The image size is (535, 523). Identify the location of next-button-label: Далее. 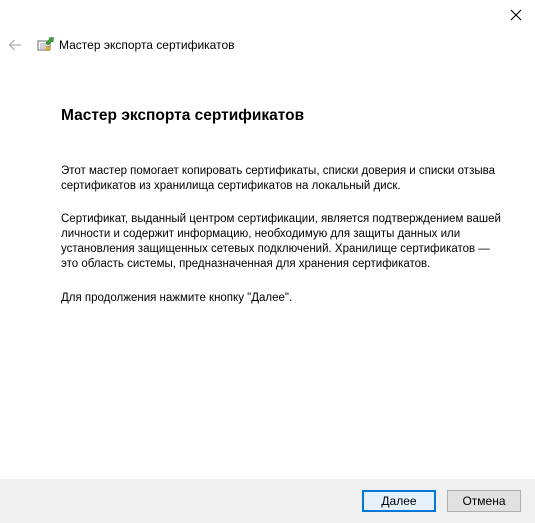
(399, 501).